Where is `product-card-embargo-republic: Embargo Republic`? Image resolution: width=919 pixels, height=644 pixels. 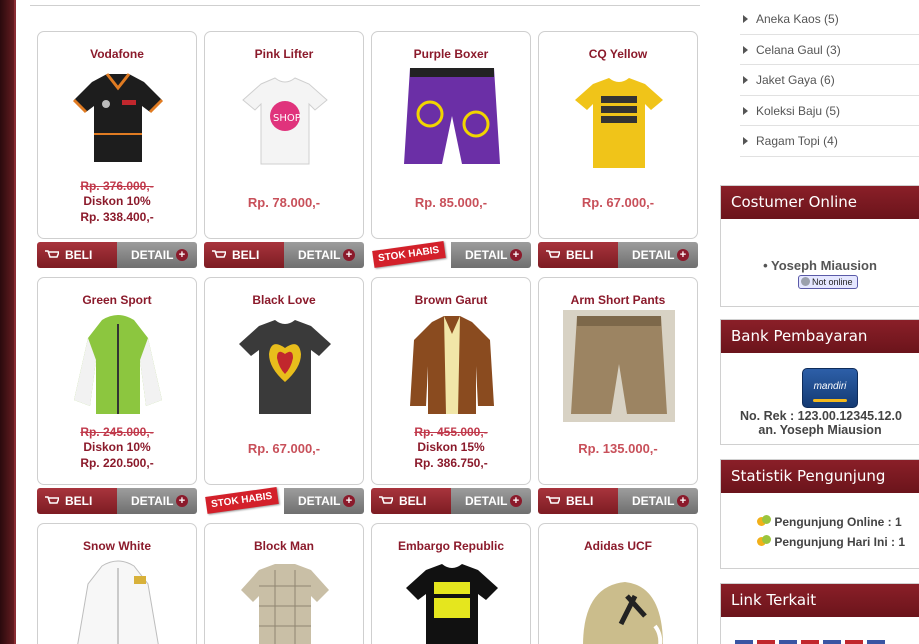
product-card-embargo-republic: Embargo Republic is located at coordinates (451, 583).